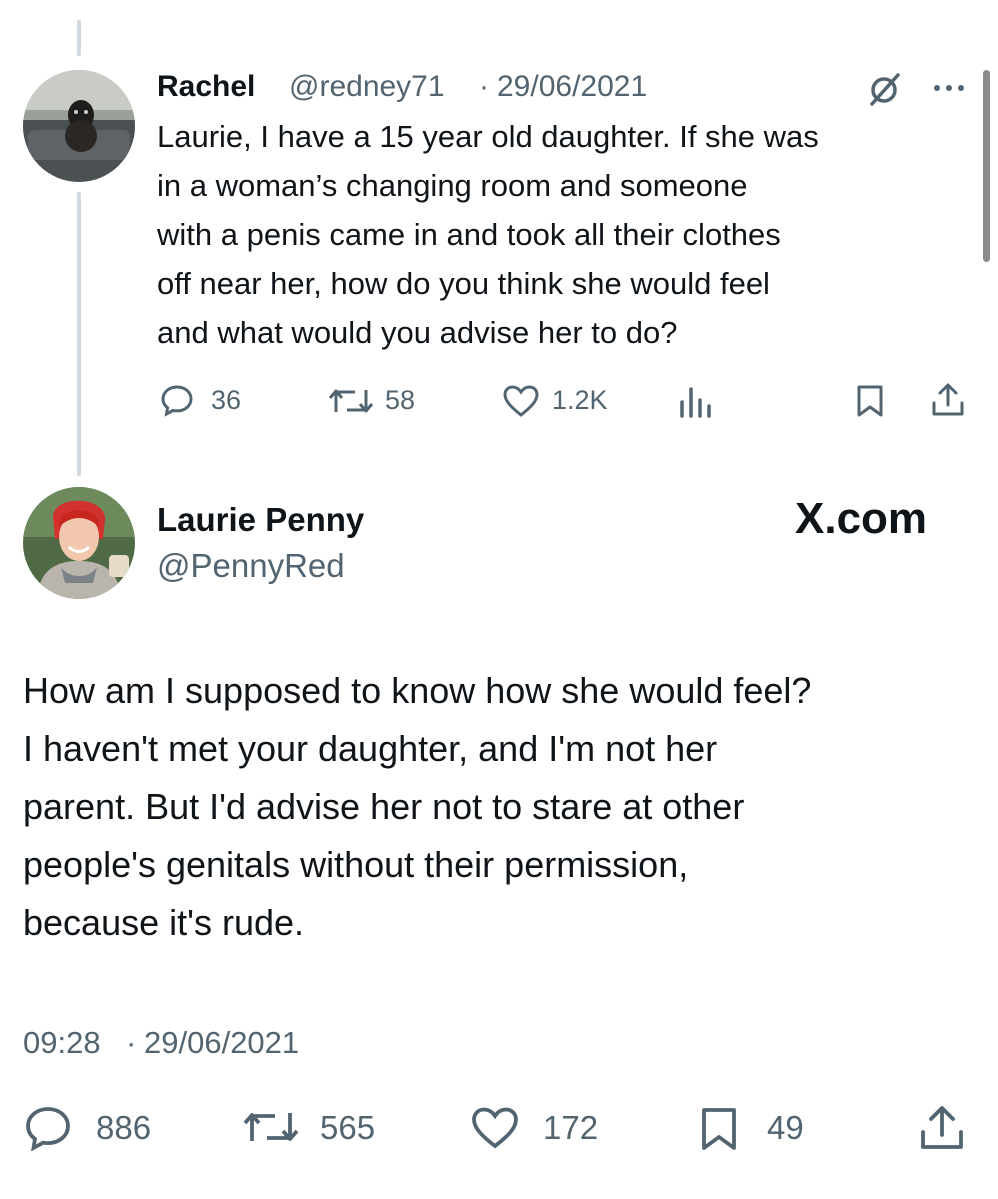  I want to click on rachel-display-name: Rachel, so click(206, 87).